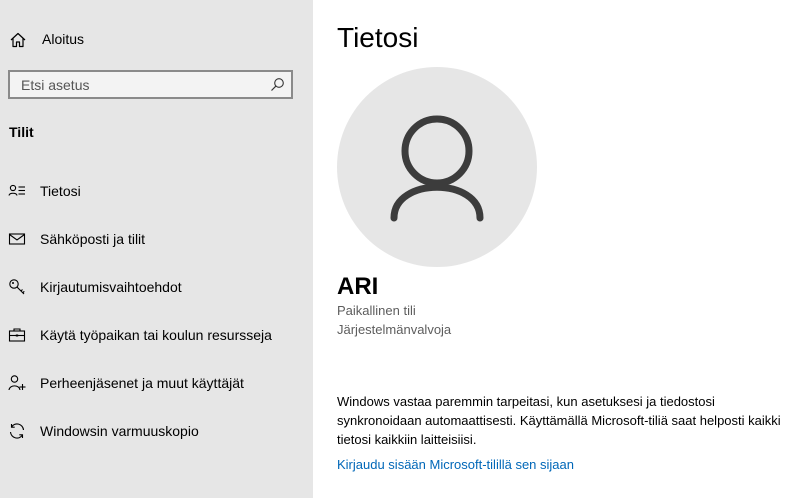  Describe the element at coordinates (17, 383) in the screenshot. I see `add-person-icon` at that location.